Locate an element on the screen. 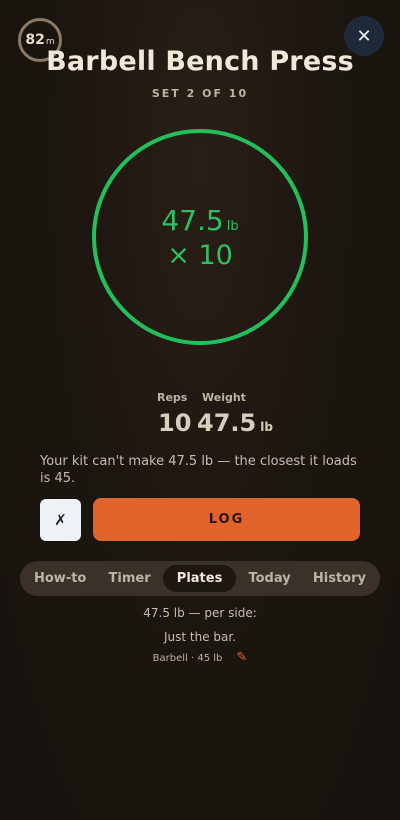 Image resolution: width=400 pixels, height=820 pixels. log-button: LOG is located at coordinates (226, 519).